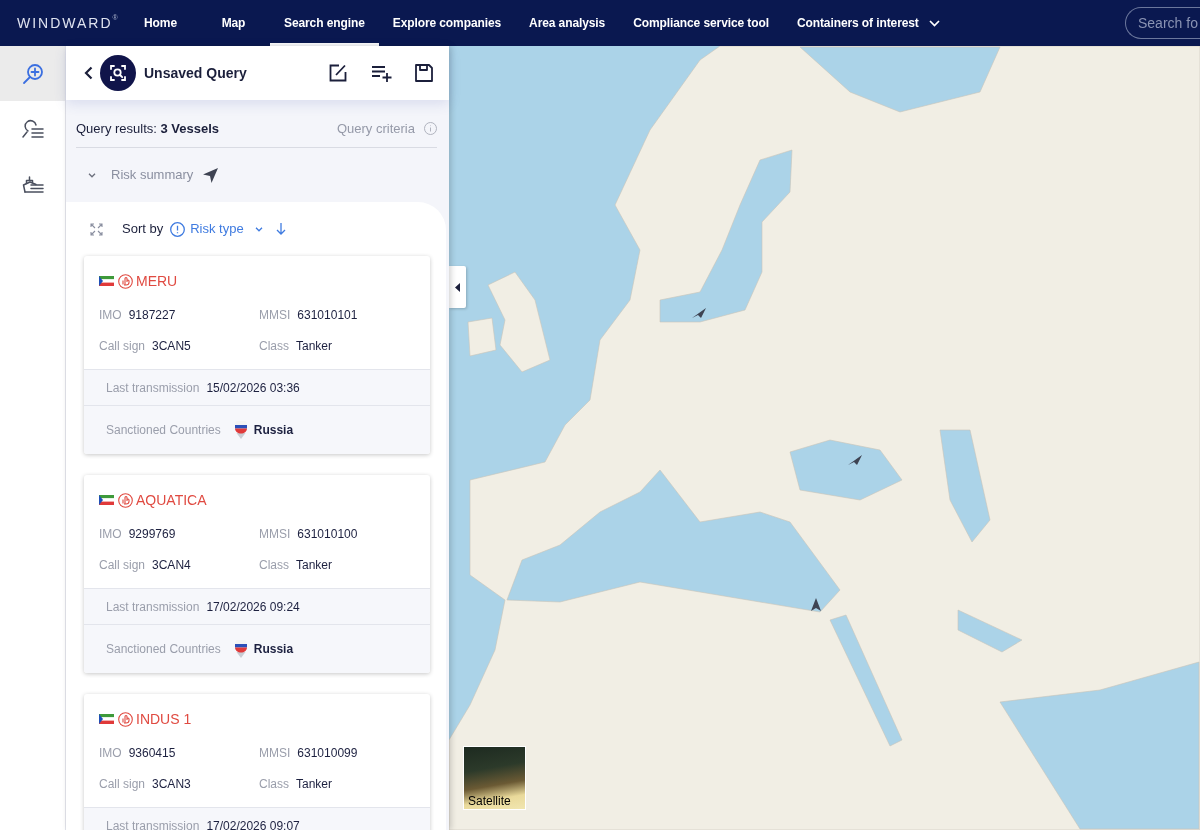  I want to click on field-value: 3CAN4, so click(171, 565).